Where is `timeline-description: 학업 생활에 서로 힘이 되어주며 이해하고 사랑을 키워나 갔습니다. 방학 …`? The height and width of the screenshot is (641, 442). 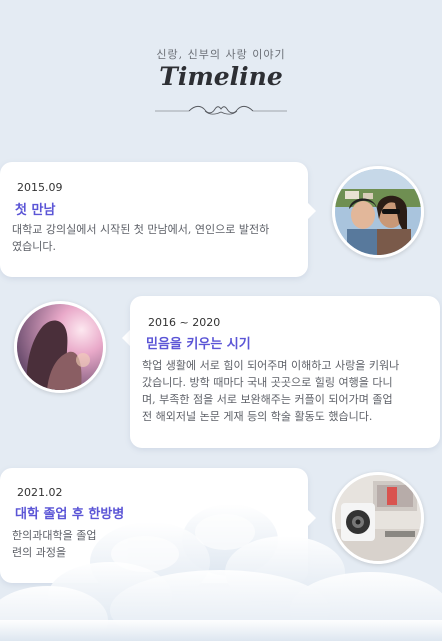 timeline-description: 학업 생활에 서로 힘이 되어주며 이해하고 사랑을 키워나 갔습니다. 방학 … is located at coordinates (289, 391).